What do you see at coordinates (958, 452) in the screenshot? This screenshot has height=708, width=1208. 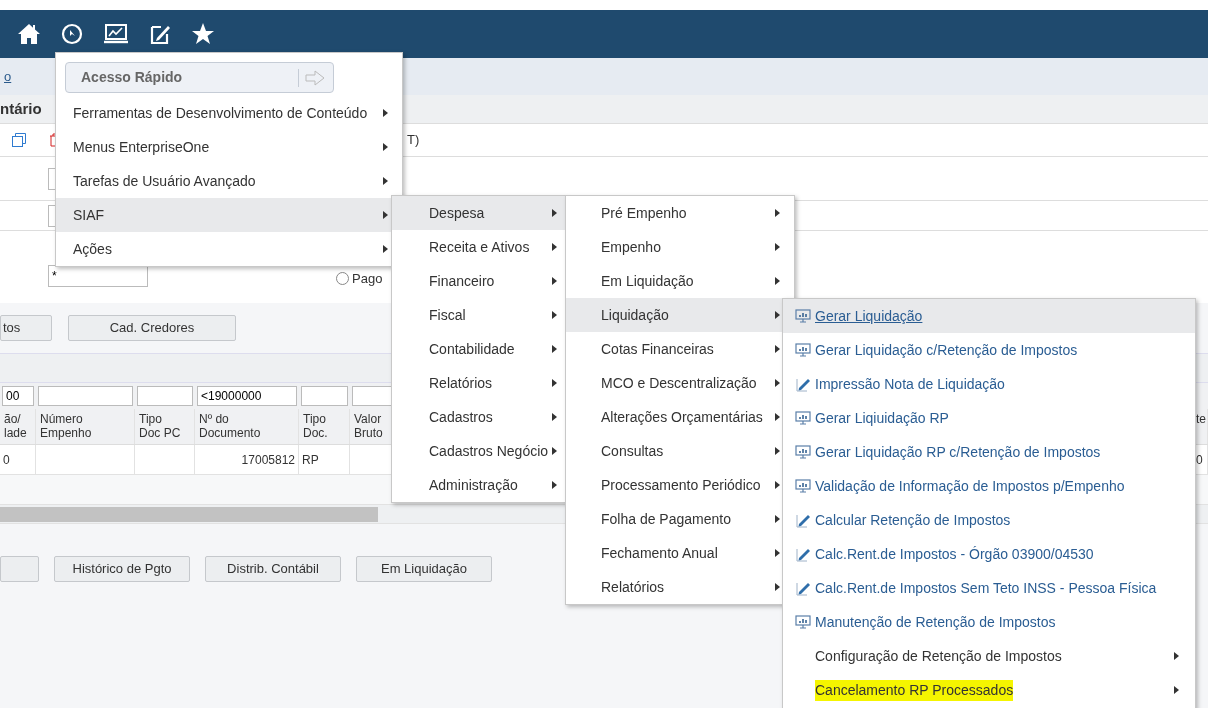 I see `menu-item-label: Gerar Liquidação RP c/Retenção de Impostos` at bounding box center [958, 452].